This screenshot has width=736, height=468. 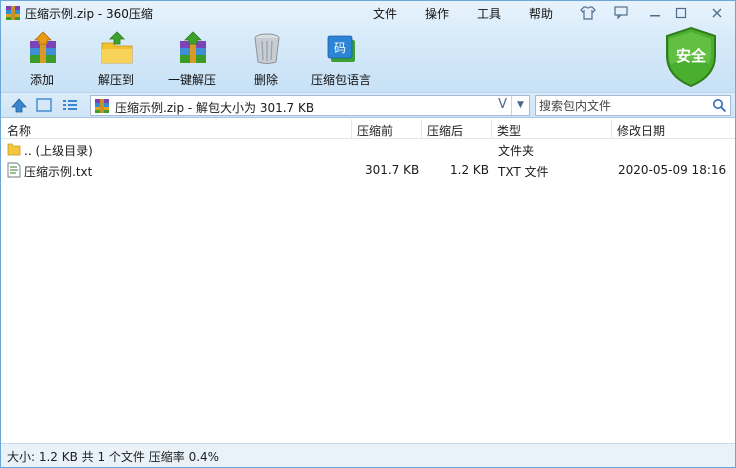 What do you see at coordinates (89, 14) in the screenshot?
I see `window-title: 压缩示例.zip - 360压缩` at bounding box center [89, 14].